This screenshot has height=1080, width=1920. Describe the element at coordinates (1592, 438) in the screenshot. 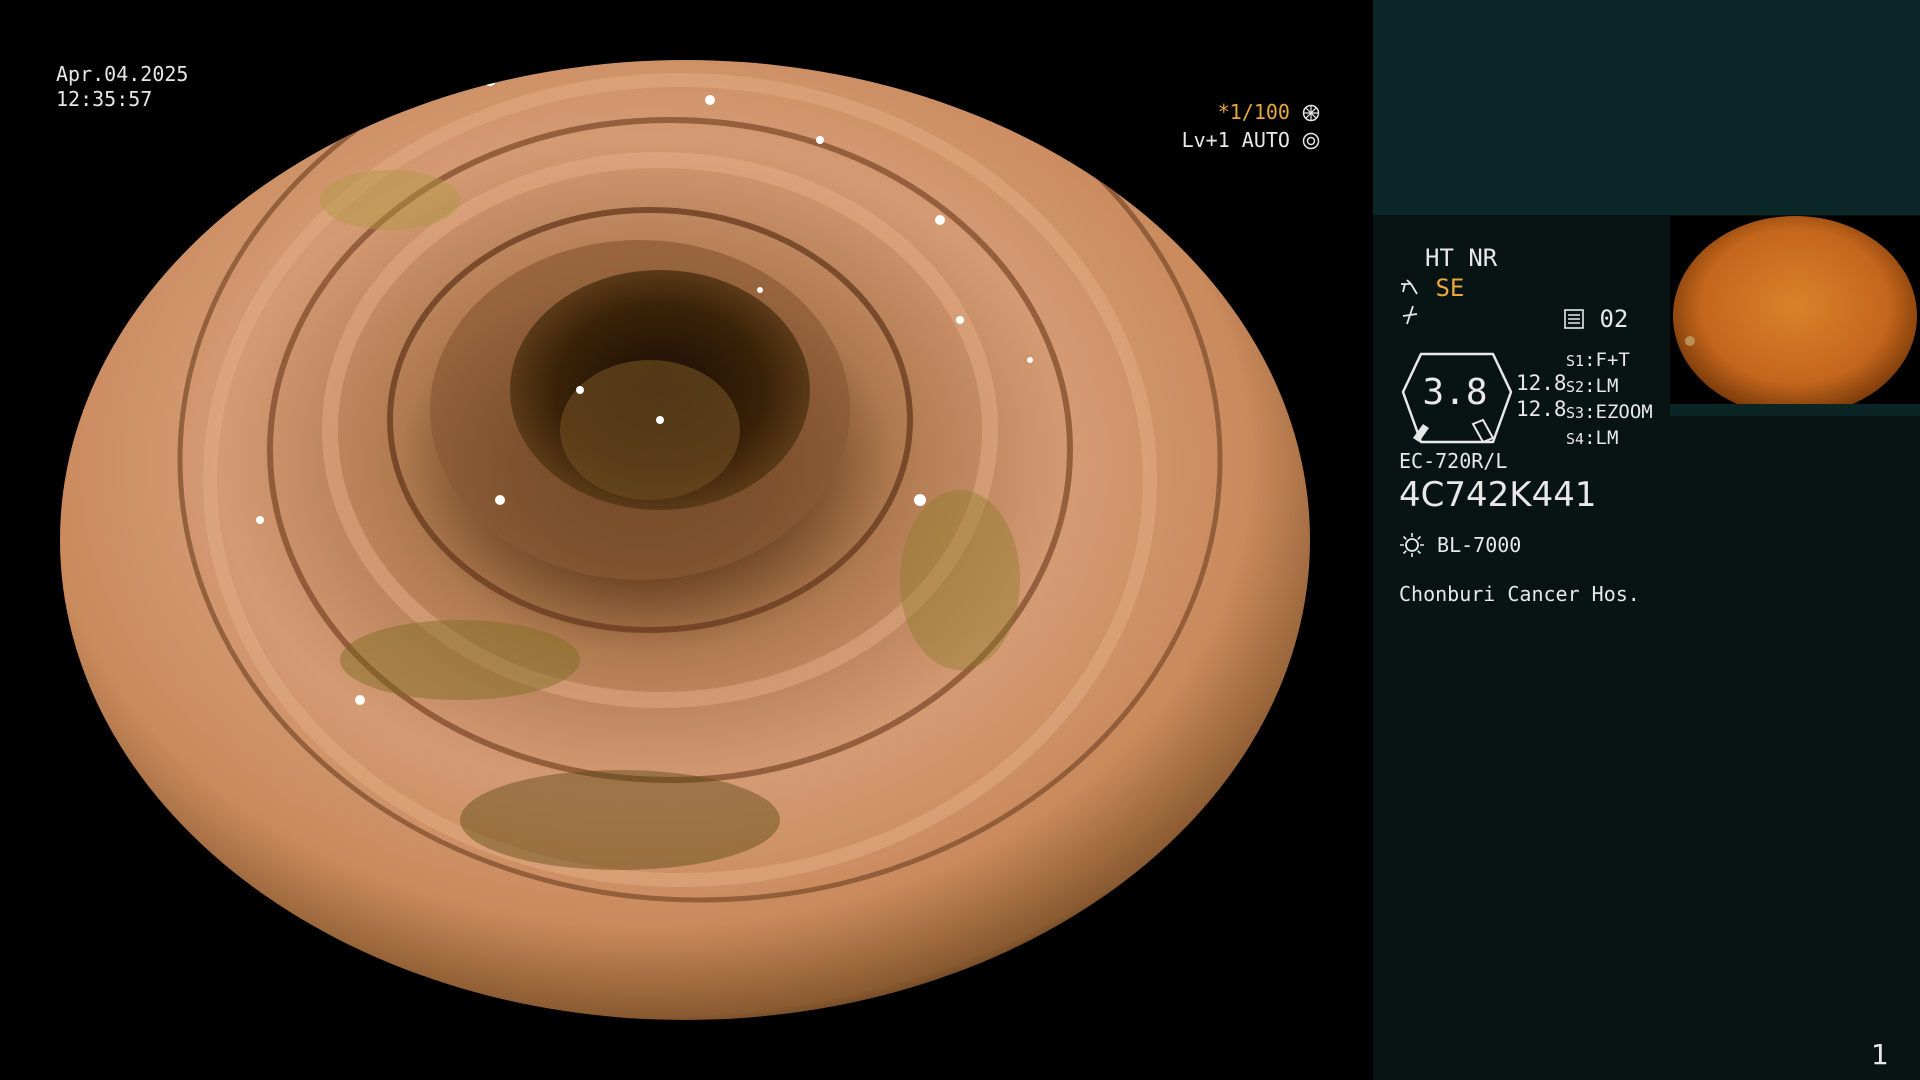

I see `switch-row: S4:LM` at that location.